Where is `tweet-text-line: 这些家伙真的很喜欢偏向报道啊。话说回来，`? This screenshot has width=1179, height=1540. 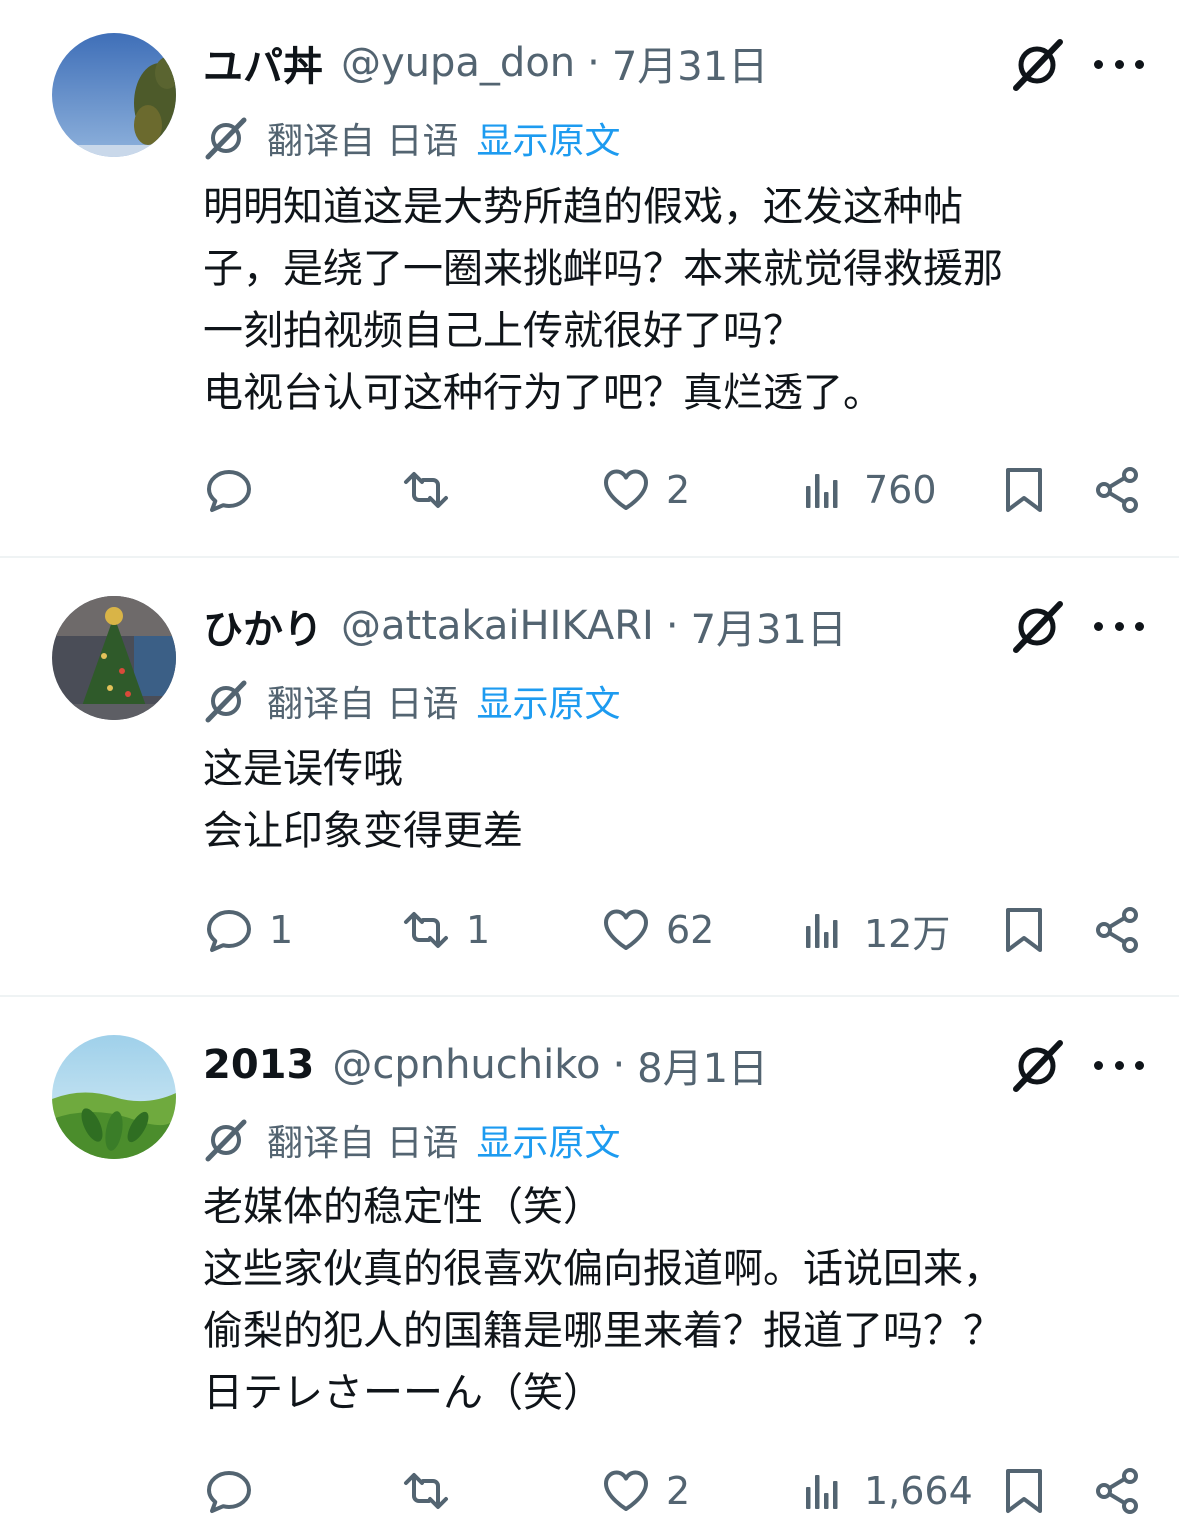
tweet-text-line: 这些家伙真的很喜欢偏向报道啊。话说回来， is located at coordinates (603, 1269).